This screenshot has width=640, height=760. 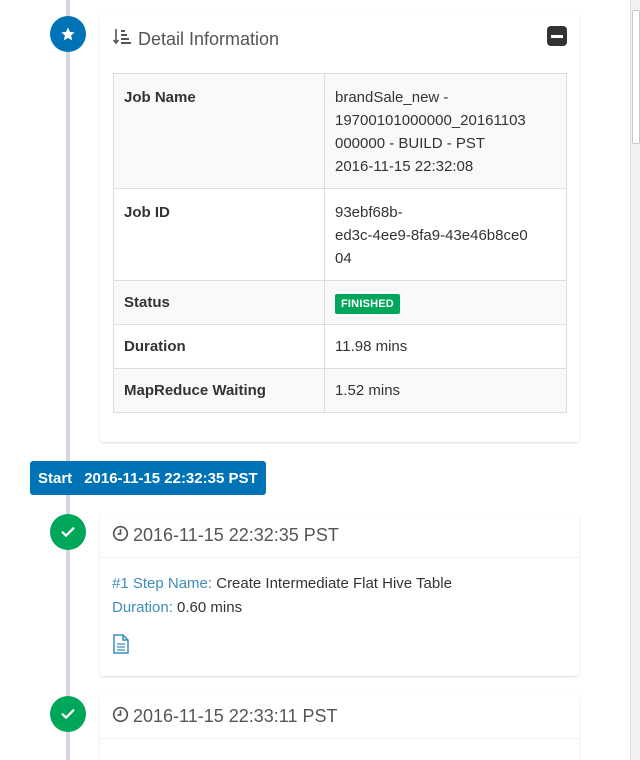 I want to click on step-header: 2016-11-15 22:32:35 PST, so click(x=339, y=536).